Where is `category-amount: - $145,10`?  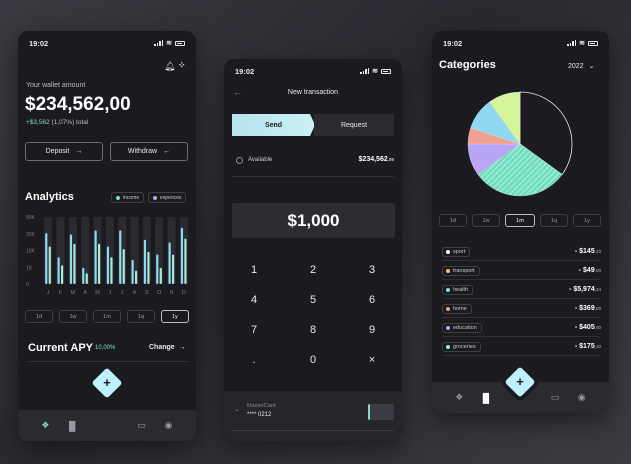 category-amount: - $145,10 is located at coordinates (588, 251).